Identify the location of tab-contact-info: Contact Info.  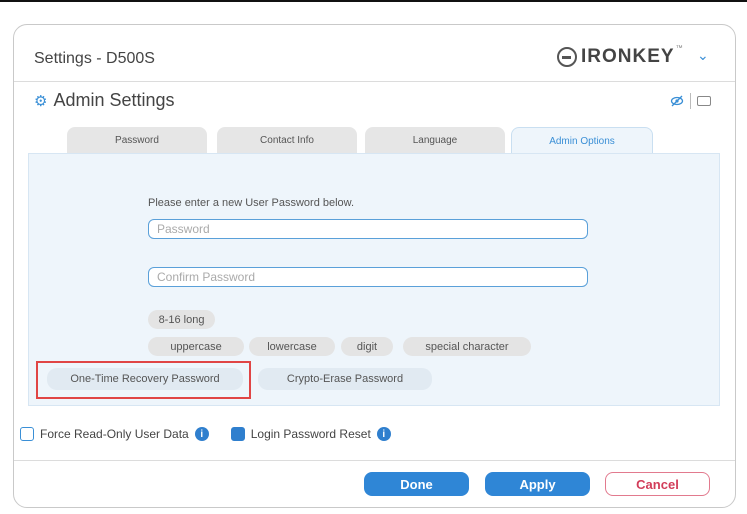
(287, 140).